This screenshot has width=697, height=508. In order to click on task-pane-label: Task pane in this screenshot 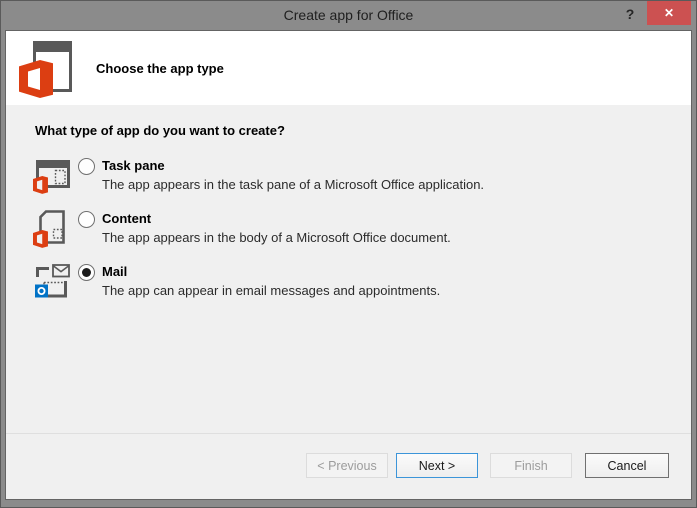, I will do `click(133, 165)`.